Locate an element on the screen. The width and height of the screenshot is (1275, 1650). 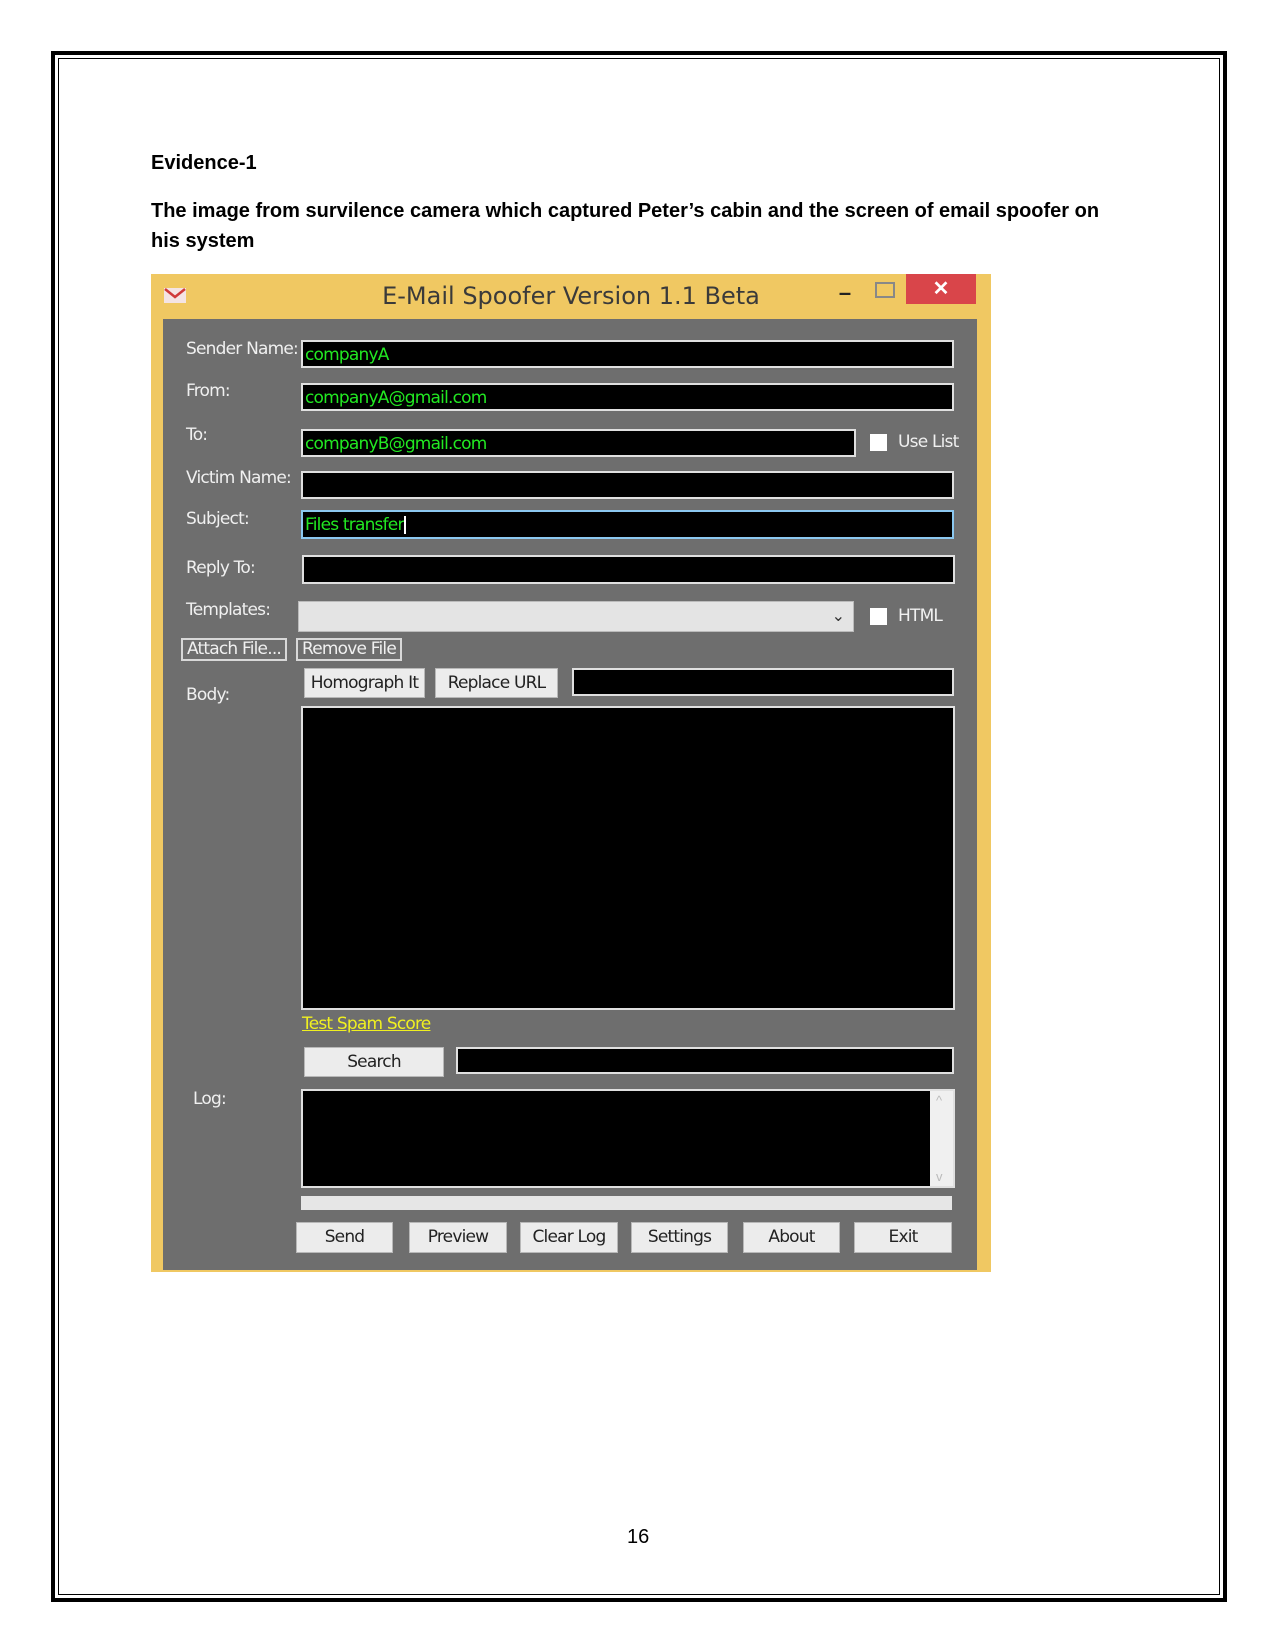
victim-name-label: Victim Name: is located at coordinates (239, 478).